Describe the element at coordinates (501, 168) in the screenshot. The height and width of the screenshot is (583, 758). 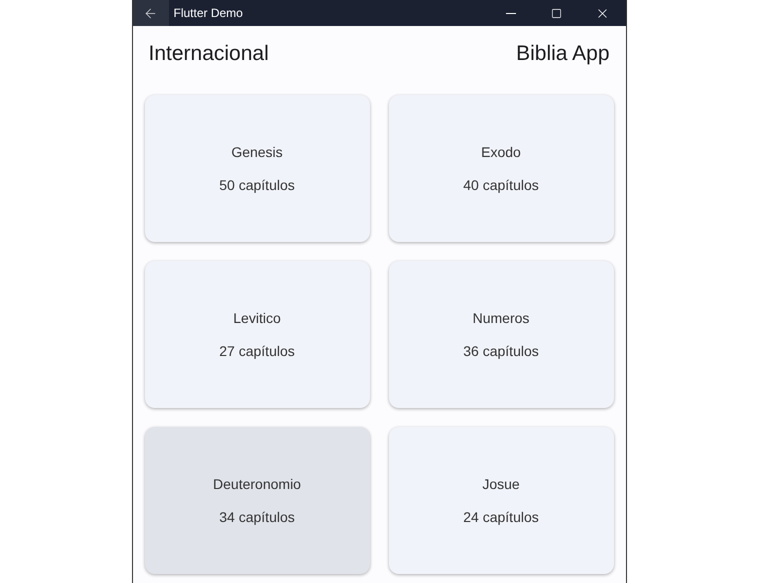
I see `book-card: Exodo 40 capítulos` at that location.